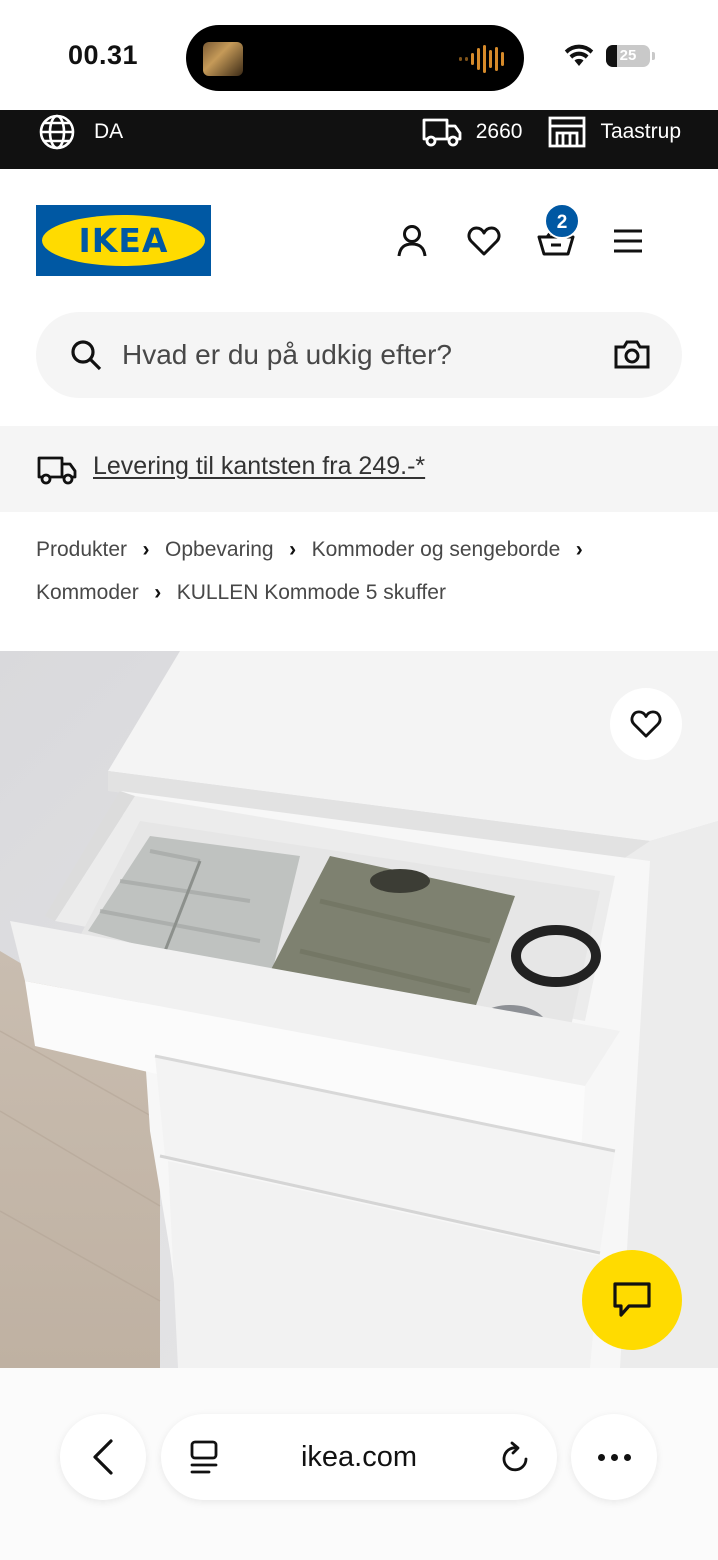 The width and height of the screenshot is (718, 1560). What do you see at coordinates (567, 132) in the screenshot?
I see `store-icon` at bounding box center [567, 132].